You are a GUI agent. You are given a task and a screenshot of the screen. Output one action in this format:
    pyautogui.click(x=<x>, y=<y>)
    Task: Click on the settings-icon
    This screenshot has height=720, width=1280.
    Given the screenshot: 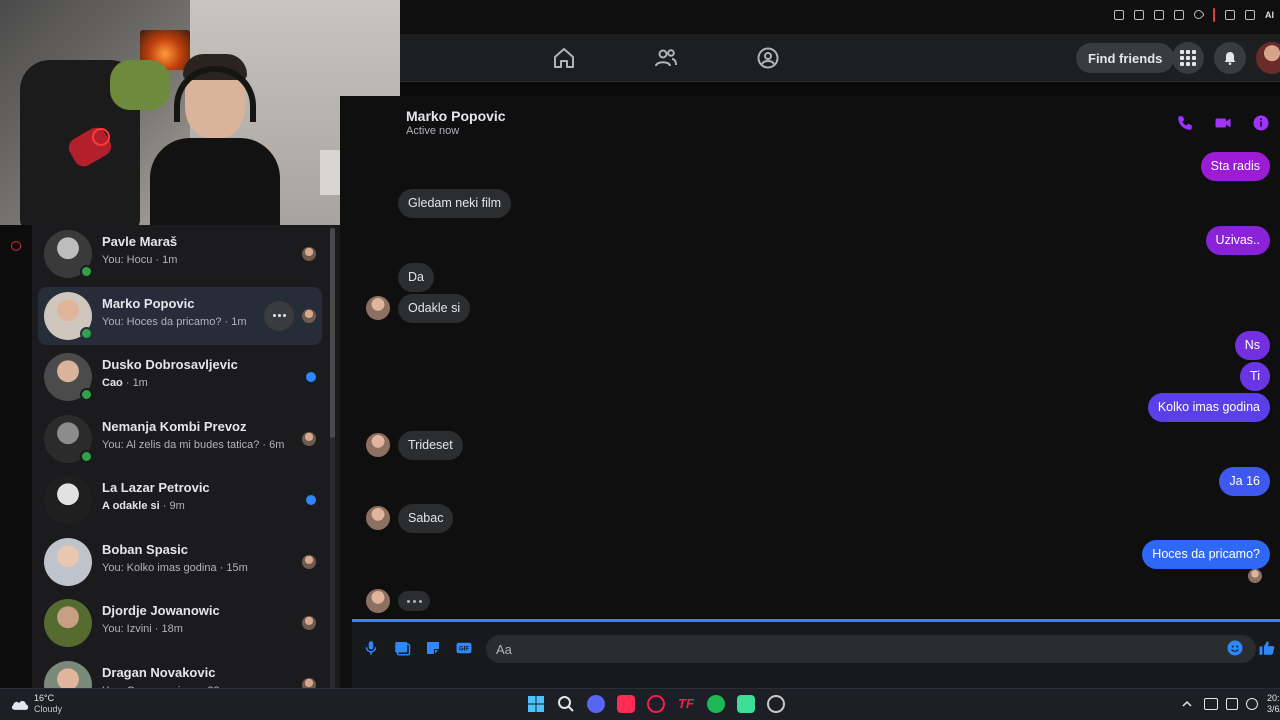 What is the action you would take?
    pyautogui.click(x=16, y=246)
    